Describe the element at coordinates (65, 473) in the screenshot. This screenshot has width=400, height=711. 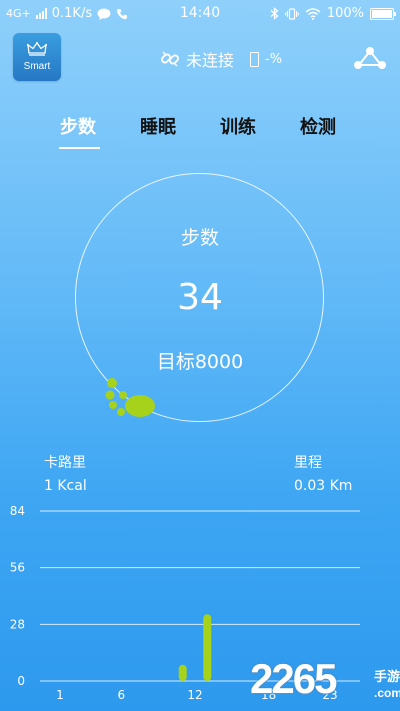
I see `calories-metric: 卡路里 1 Kcal` at that location.